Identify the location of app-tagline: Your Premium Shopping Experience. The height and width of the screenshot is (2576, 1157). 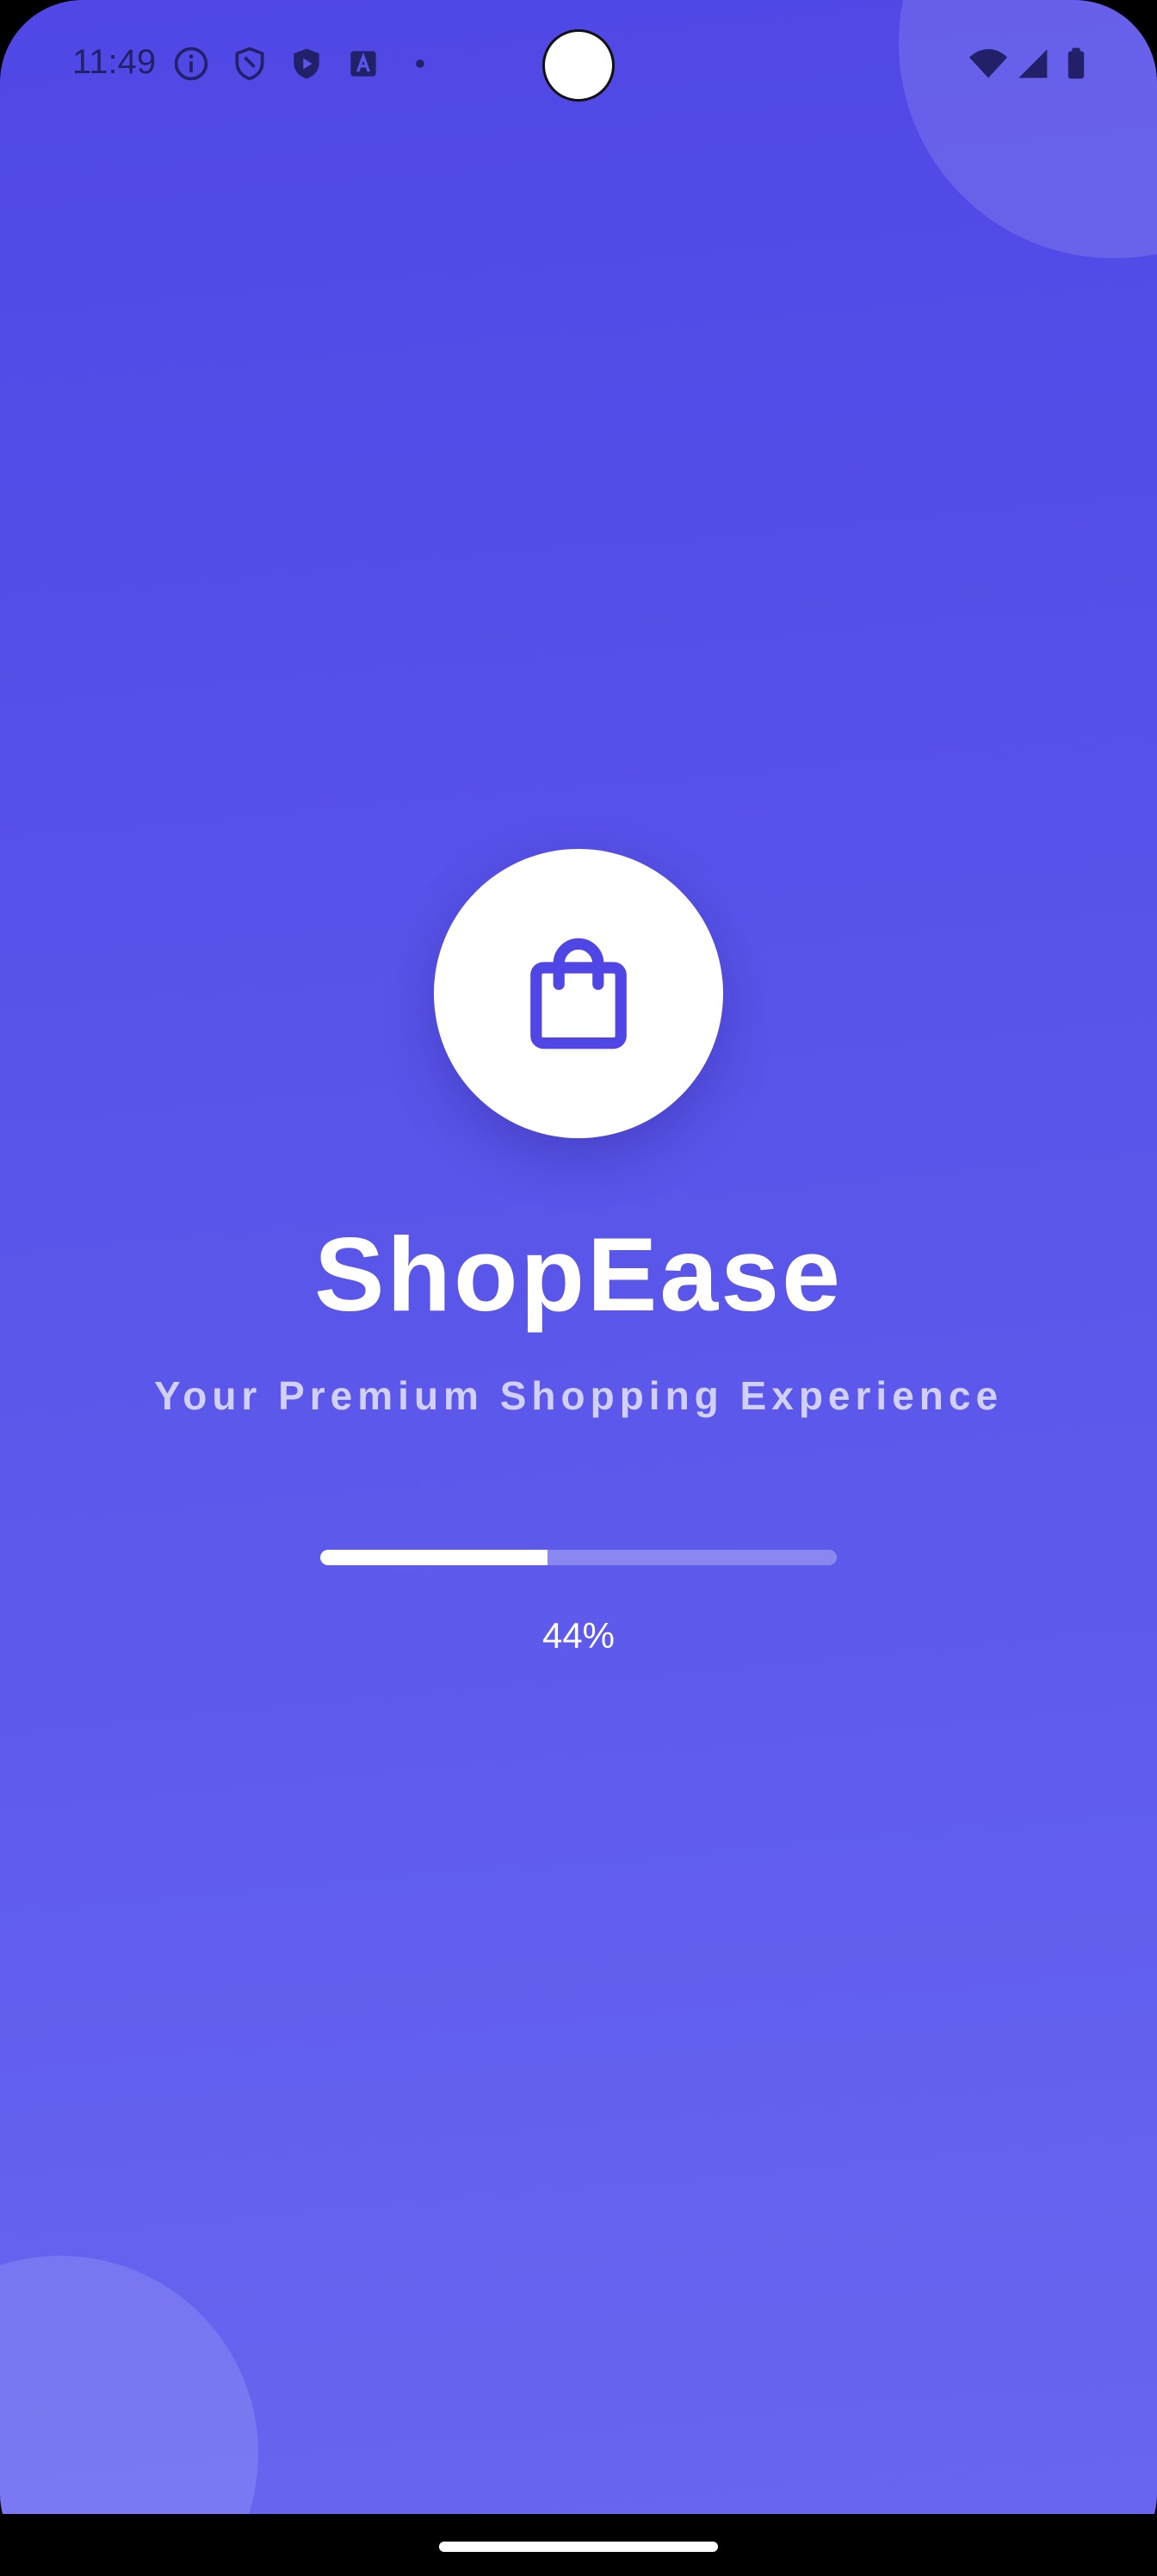
(579, 1395).